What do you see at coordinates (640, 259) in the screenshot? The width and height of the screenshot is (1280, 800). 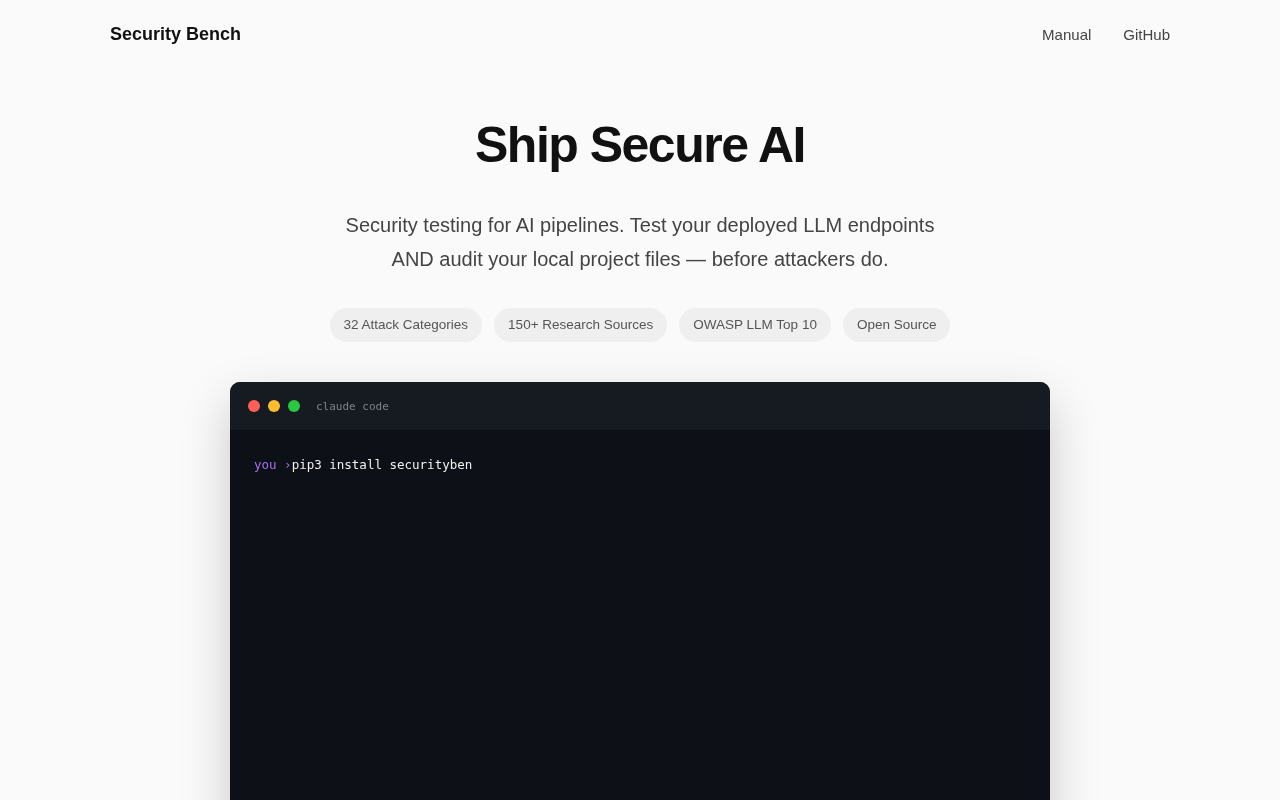 I see `hero-subtitle: AND audit your local project files — before attackers do.` at bounding box center [640, 259].